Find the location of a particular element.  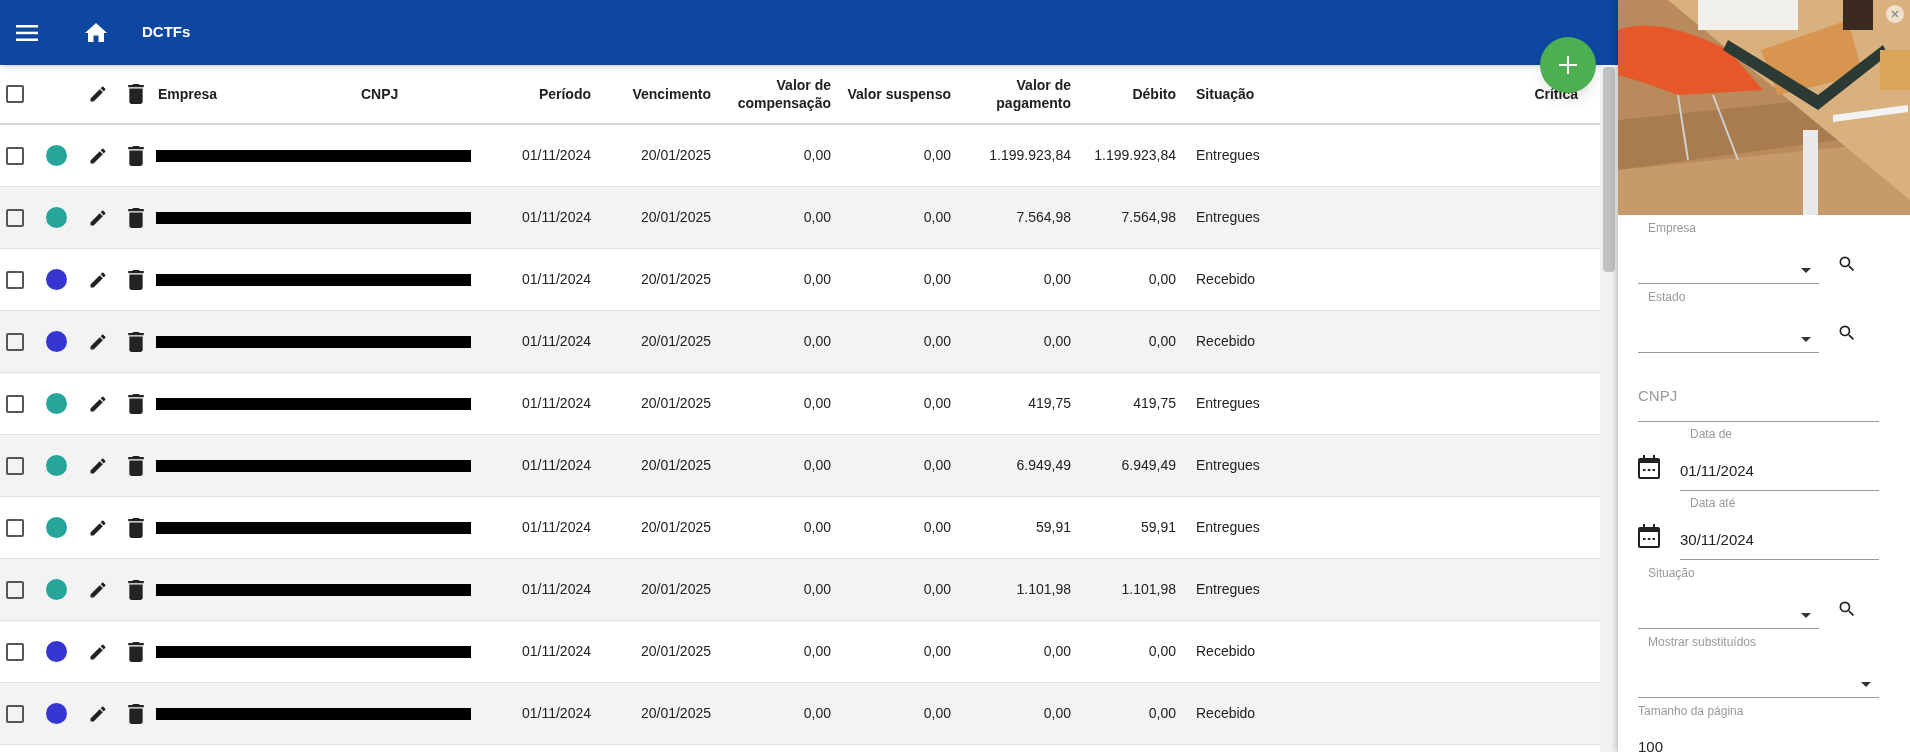

input-field: Tamanho da página 100 is located at coordinates (1758, 725).